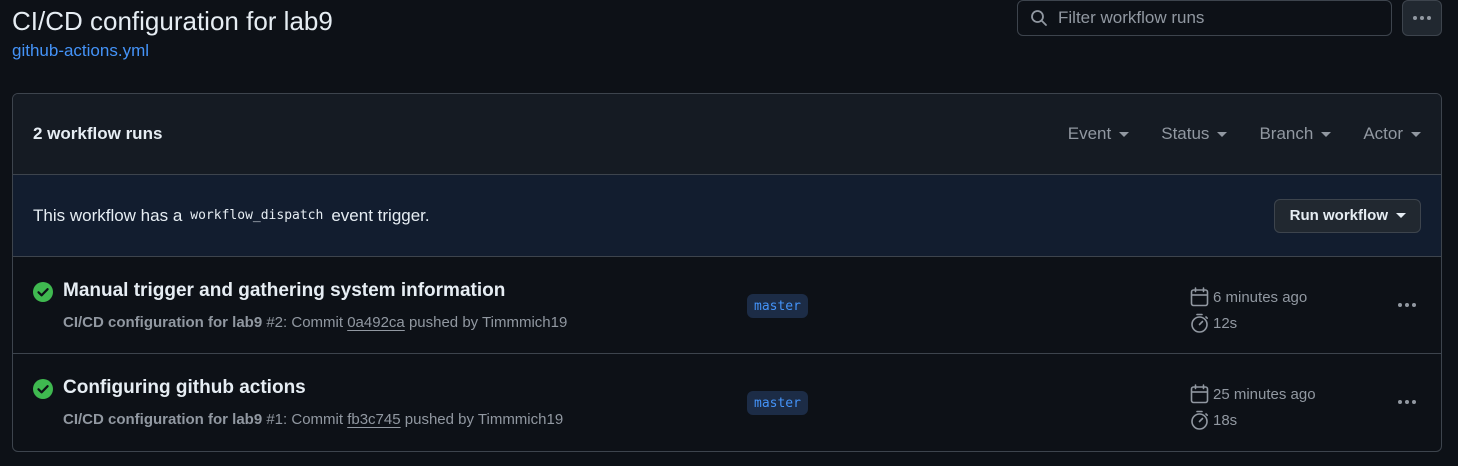 The image size is (1458, 466). I want to click on run-date: 6 minutes ago, so click(1248, 297).